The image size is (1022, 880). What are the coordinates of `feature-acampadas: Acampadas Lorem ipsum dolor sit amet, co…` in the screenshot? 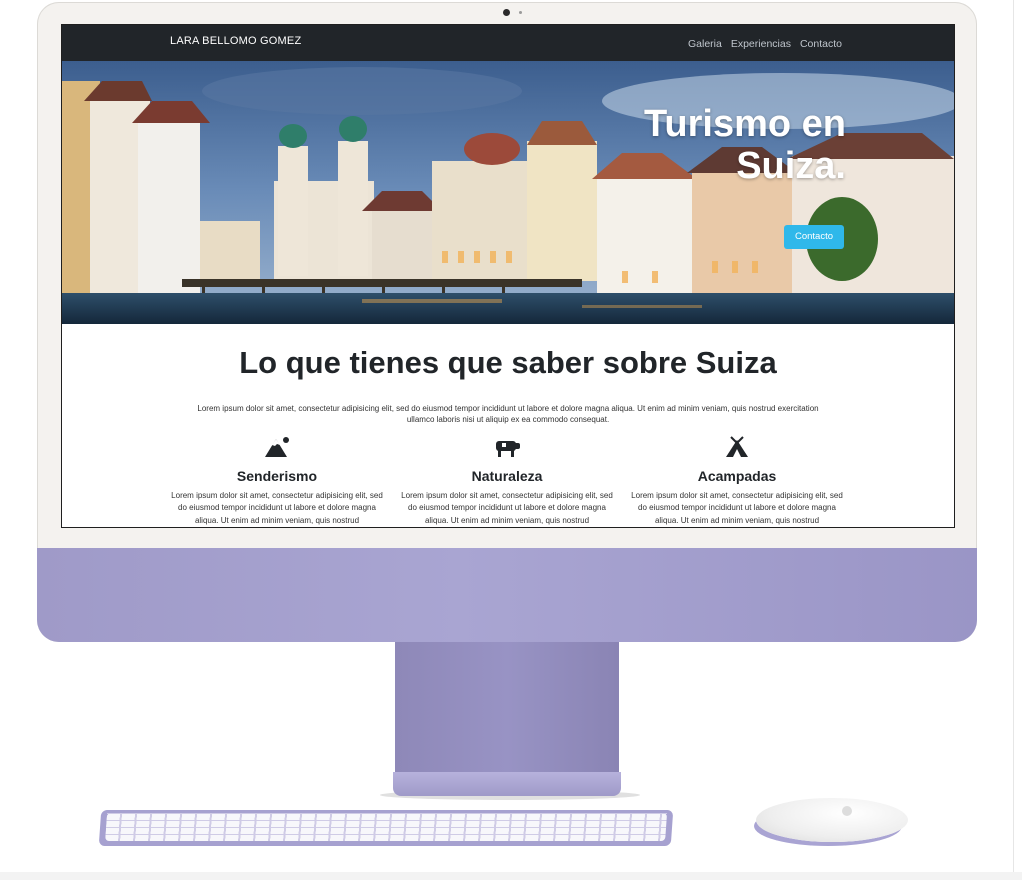 It's located at (737, 481).